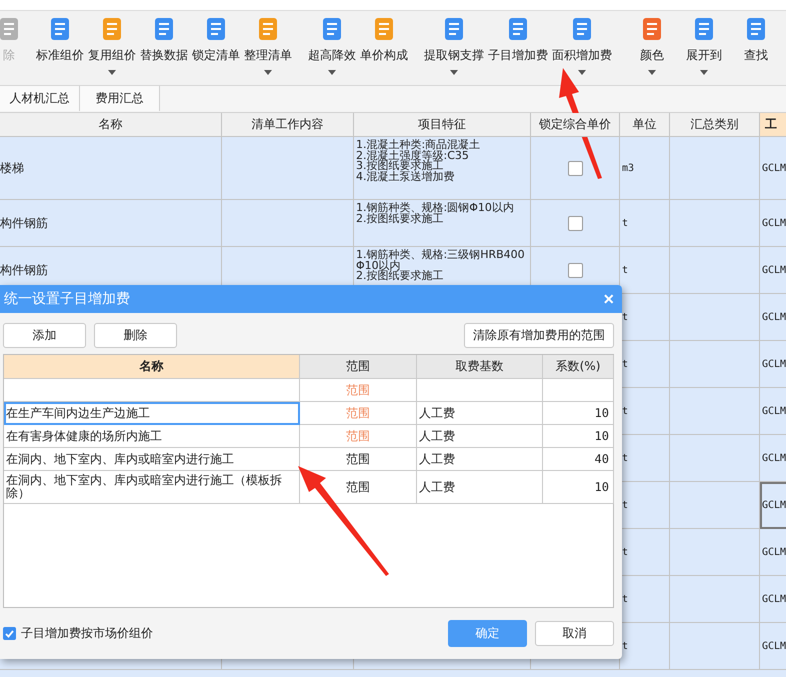 The height and width of the screenshot is (677, 786). I want to click on cancel-button: 取消, so click(574, 633).